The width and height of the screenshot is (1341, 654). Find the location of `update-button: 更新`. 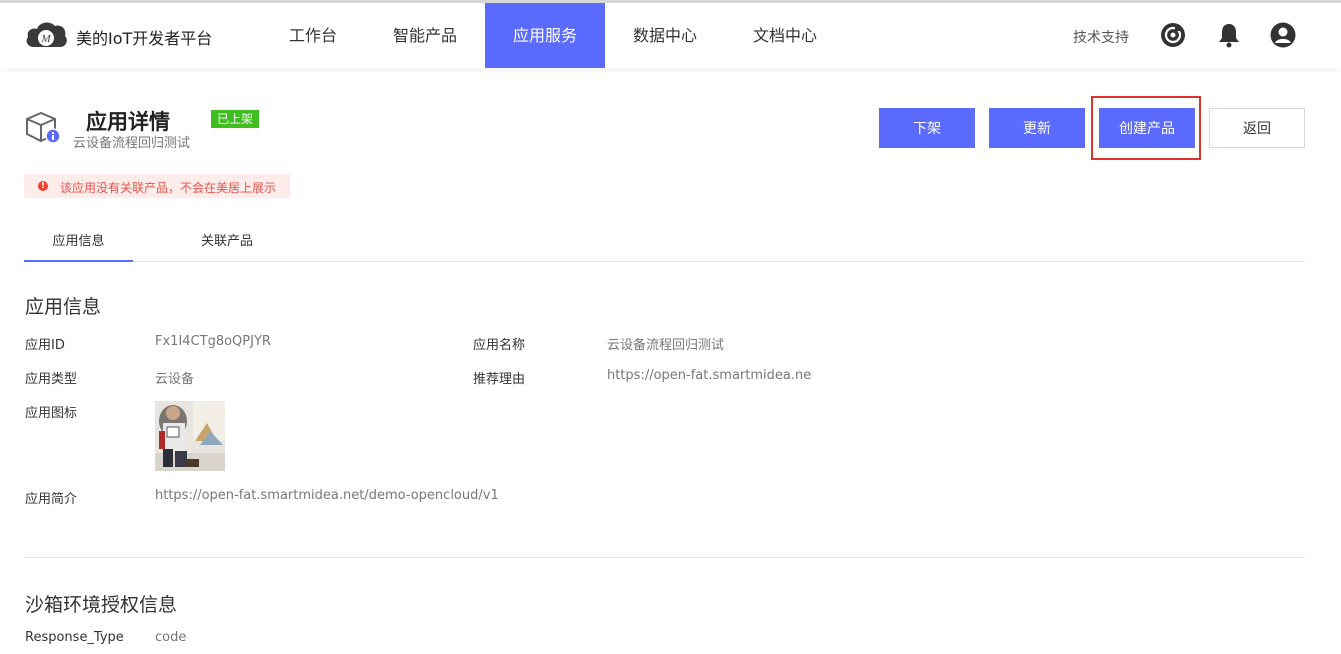

update-button: 更新 is located at coordinates (1037, 128).